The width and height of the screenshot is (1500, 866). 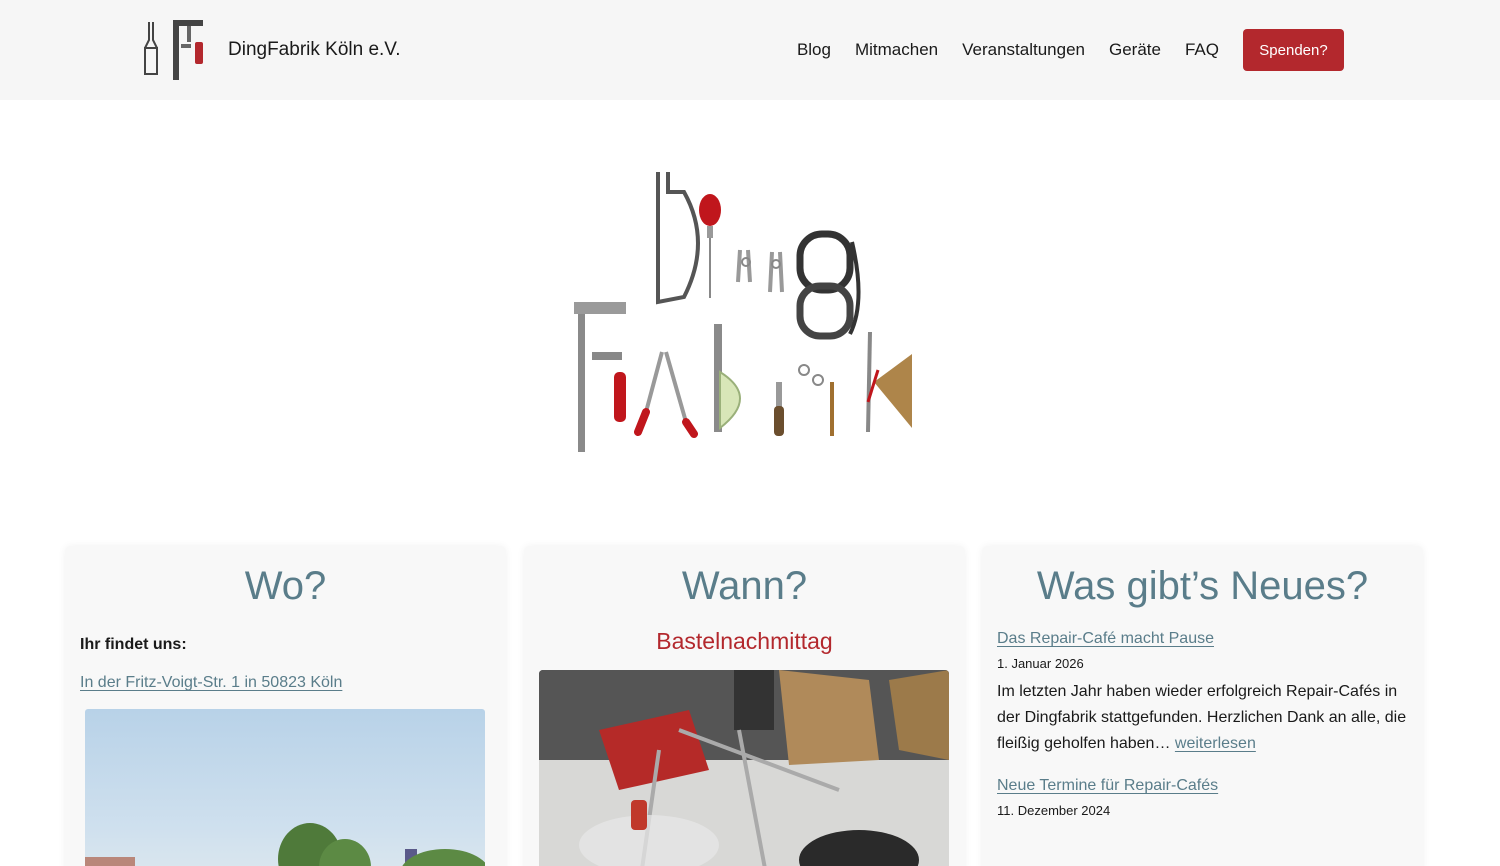 I want to click on news-item-title-link: Neue Termine für Repair-Cafés, so click(x=1107, y=785).